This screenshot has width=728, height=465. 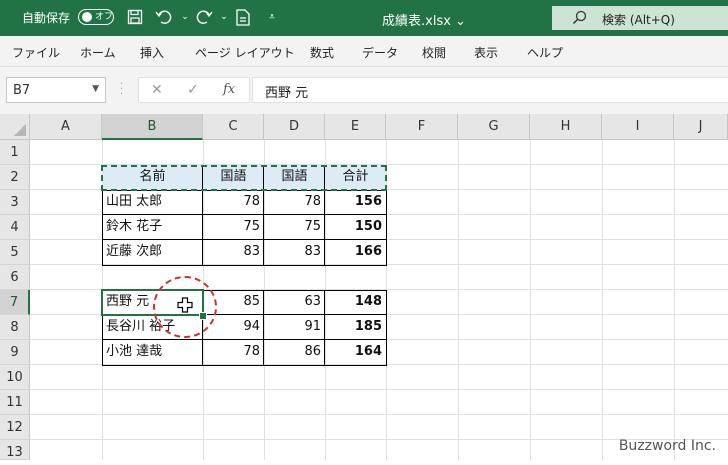 I want to click on column-header-b: B, so click(x=152, y=127).